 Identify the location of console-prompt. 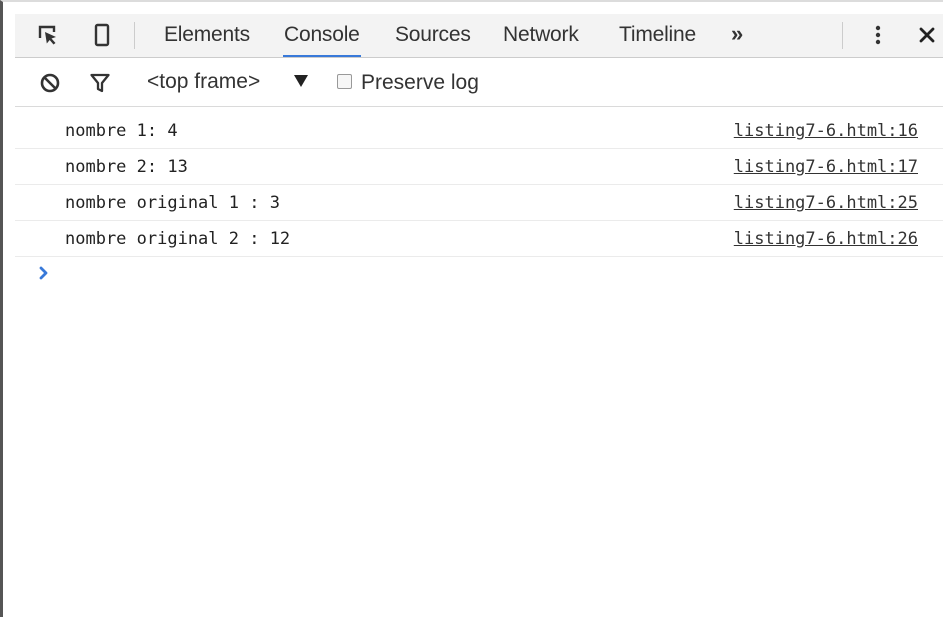
(479, 274).